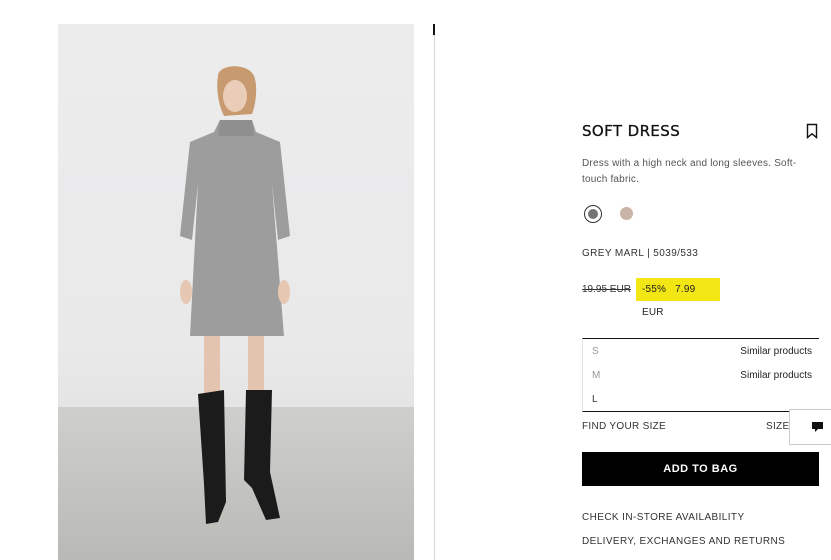 The image size is (831, 560). I want to click on size-option-m: M Similar products, so click(701, 376).